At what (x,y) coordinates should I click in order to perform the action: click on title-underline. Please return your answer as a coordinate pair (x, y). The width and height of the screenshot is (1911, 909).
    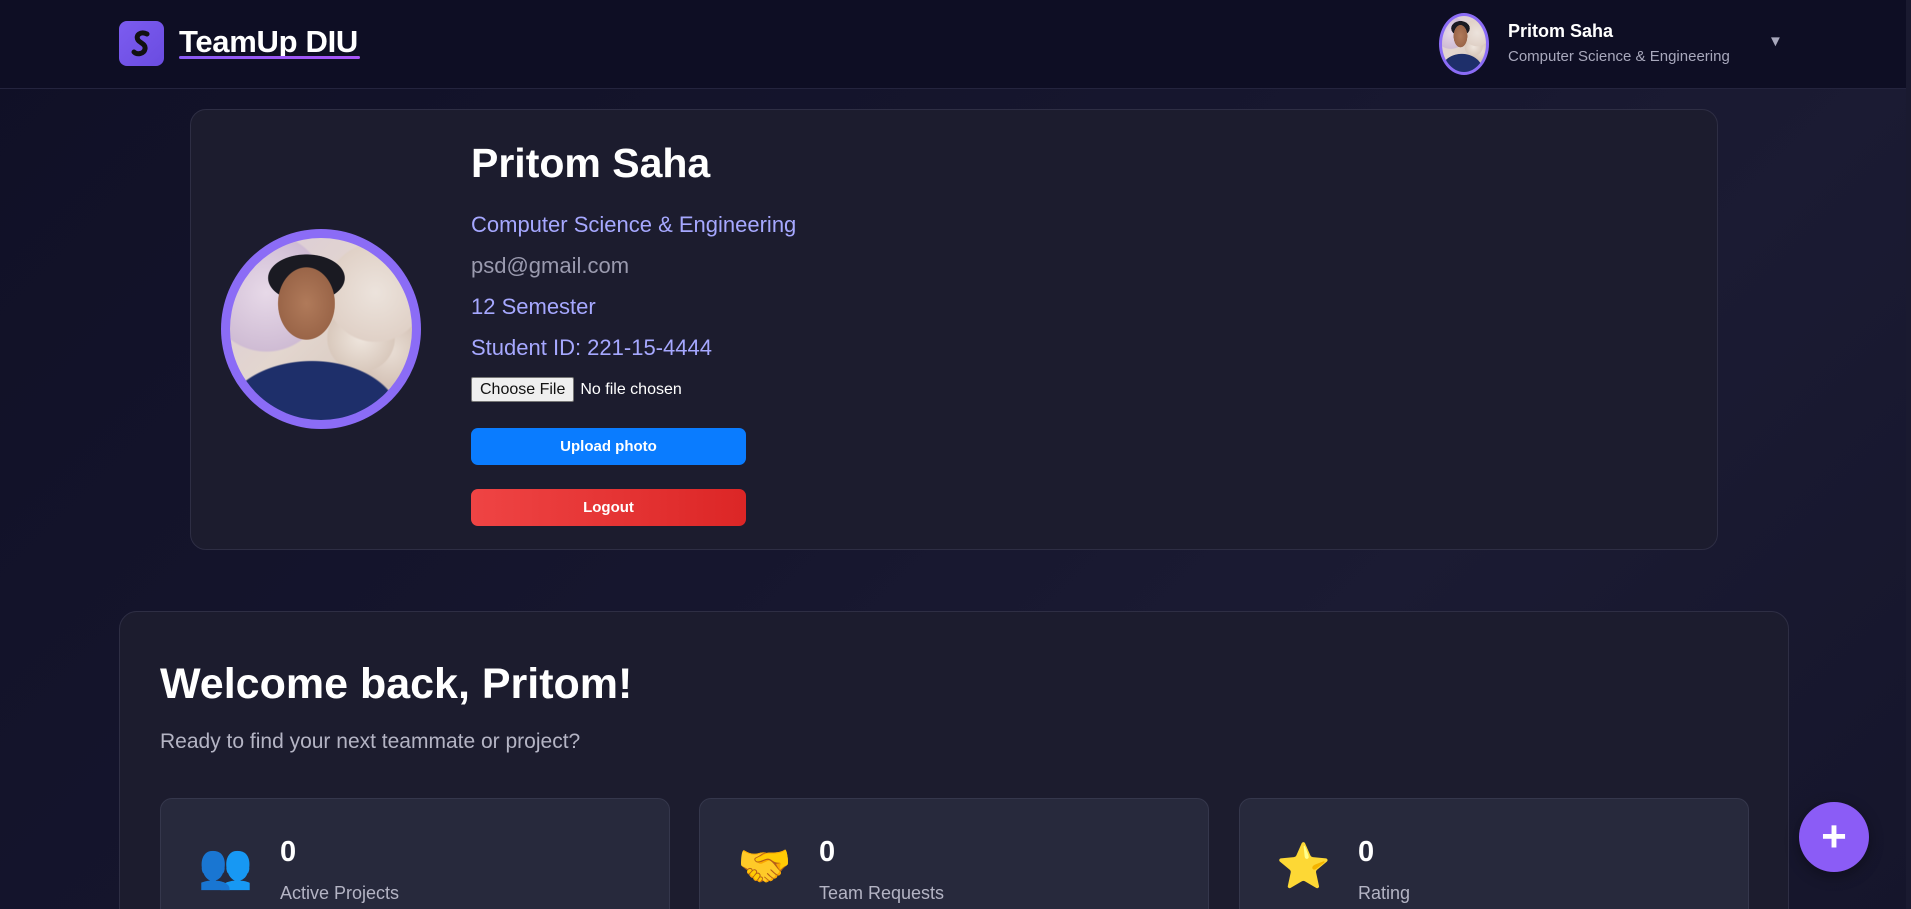
    Looking at the image, I should click on (269, 57).